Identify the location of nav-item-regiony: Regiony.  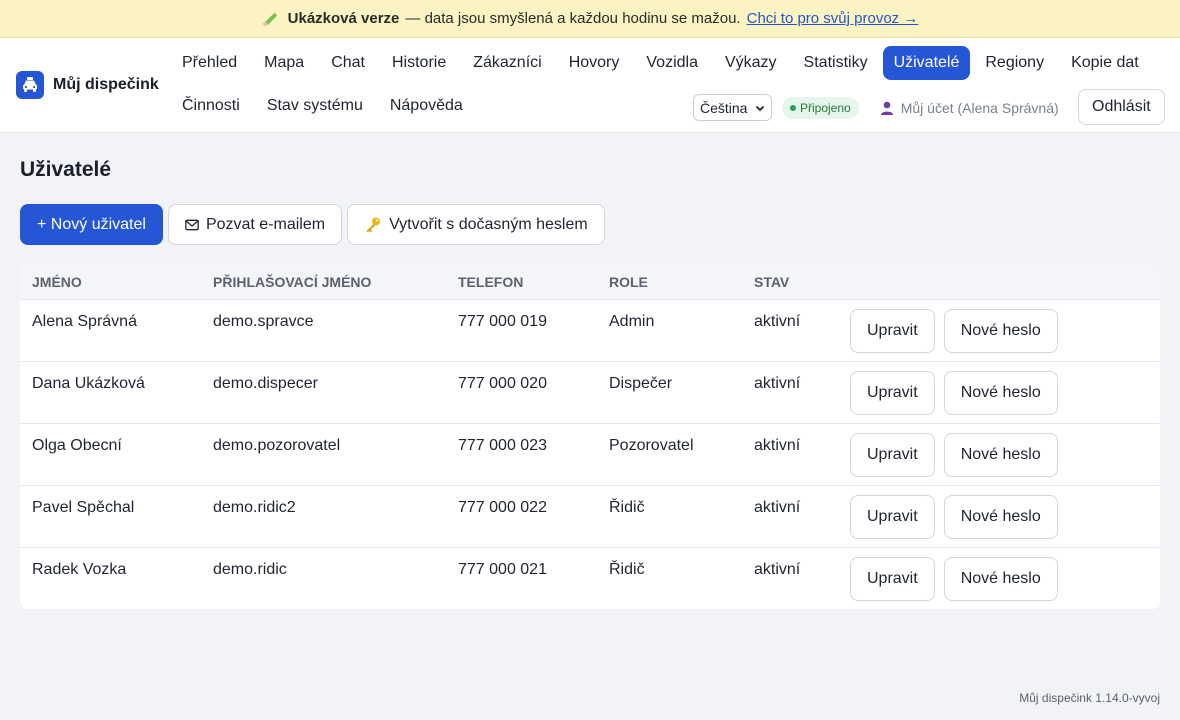
(1014, 63).